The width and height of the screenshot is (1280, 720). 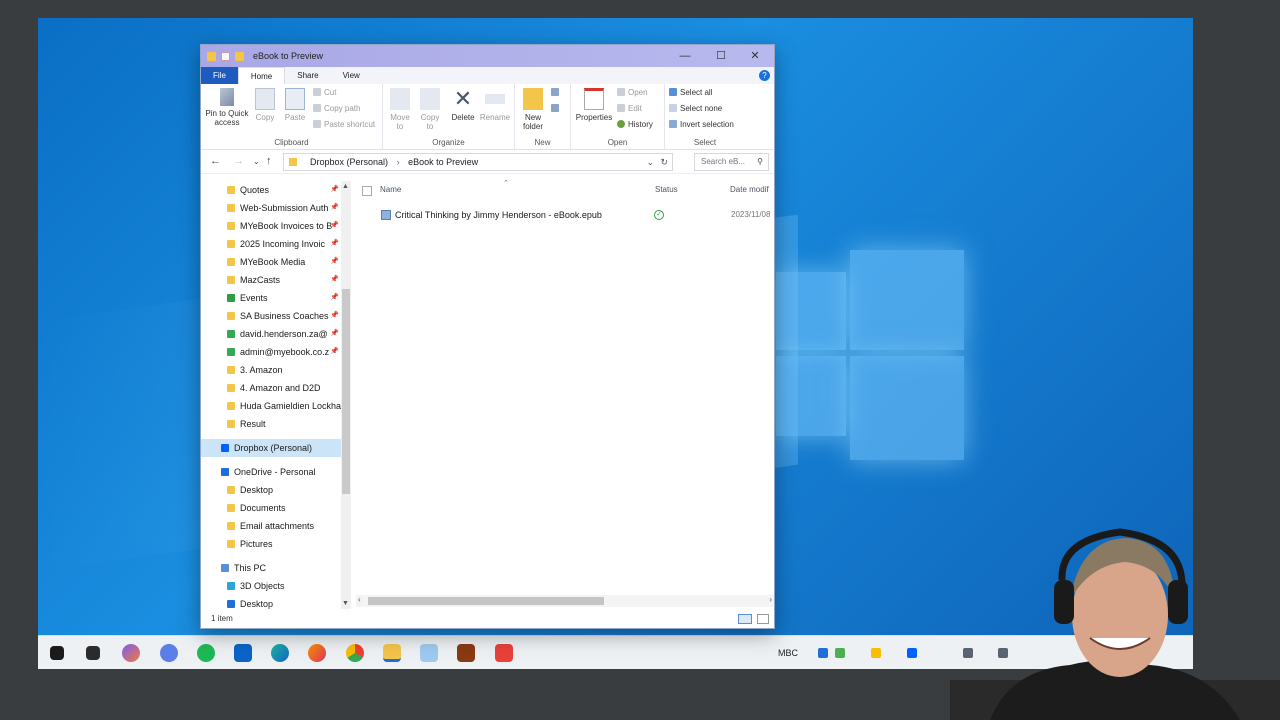 I want to click on sidebar-item-documents: Documents, so click(x=271, y=508).